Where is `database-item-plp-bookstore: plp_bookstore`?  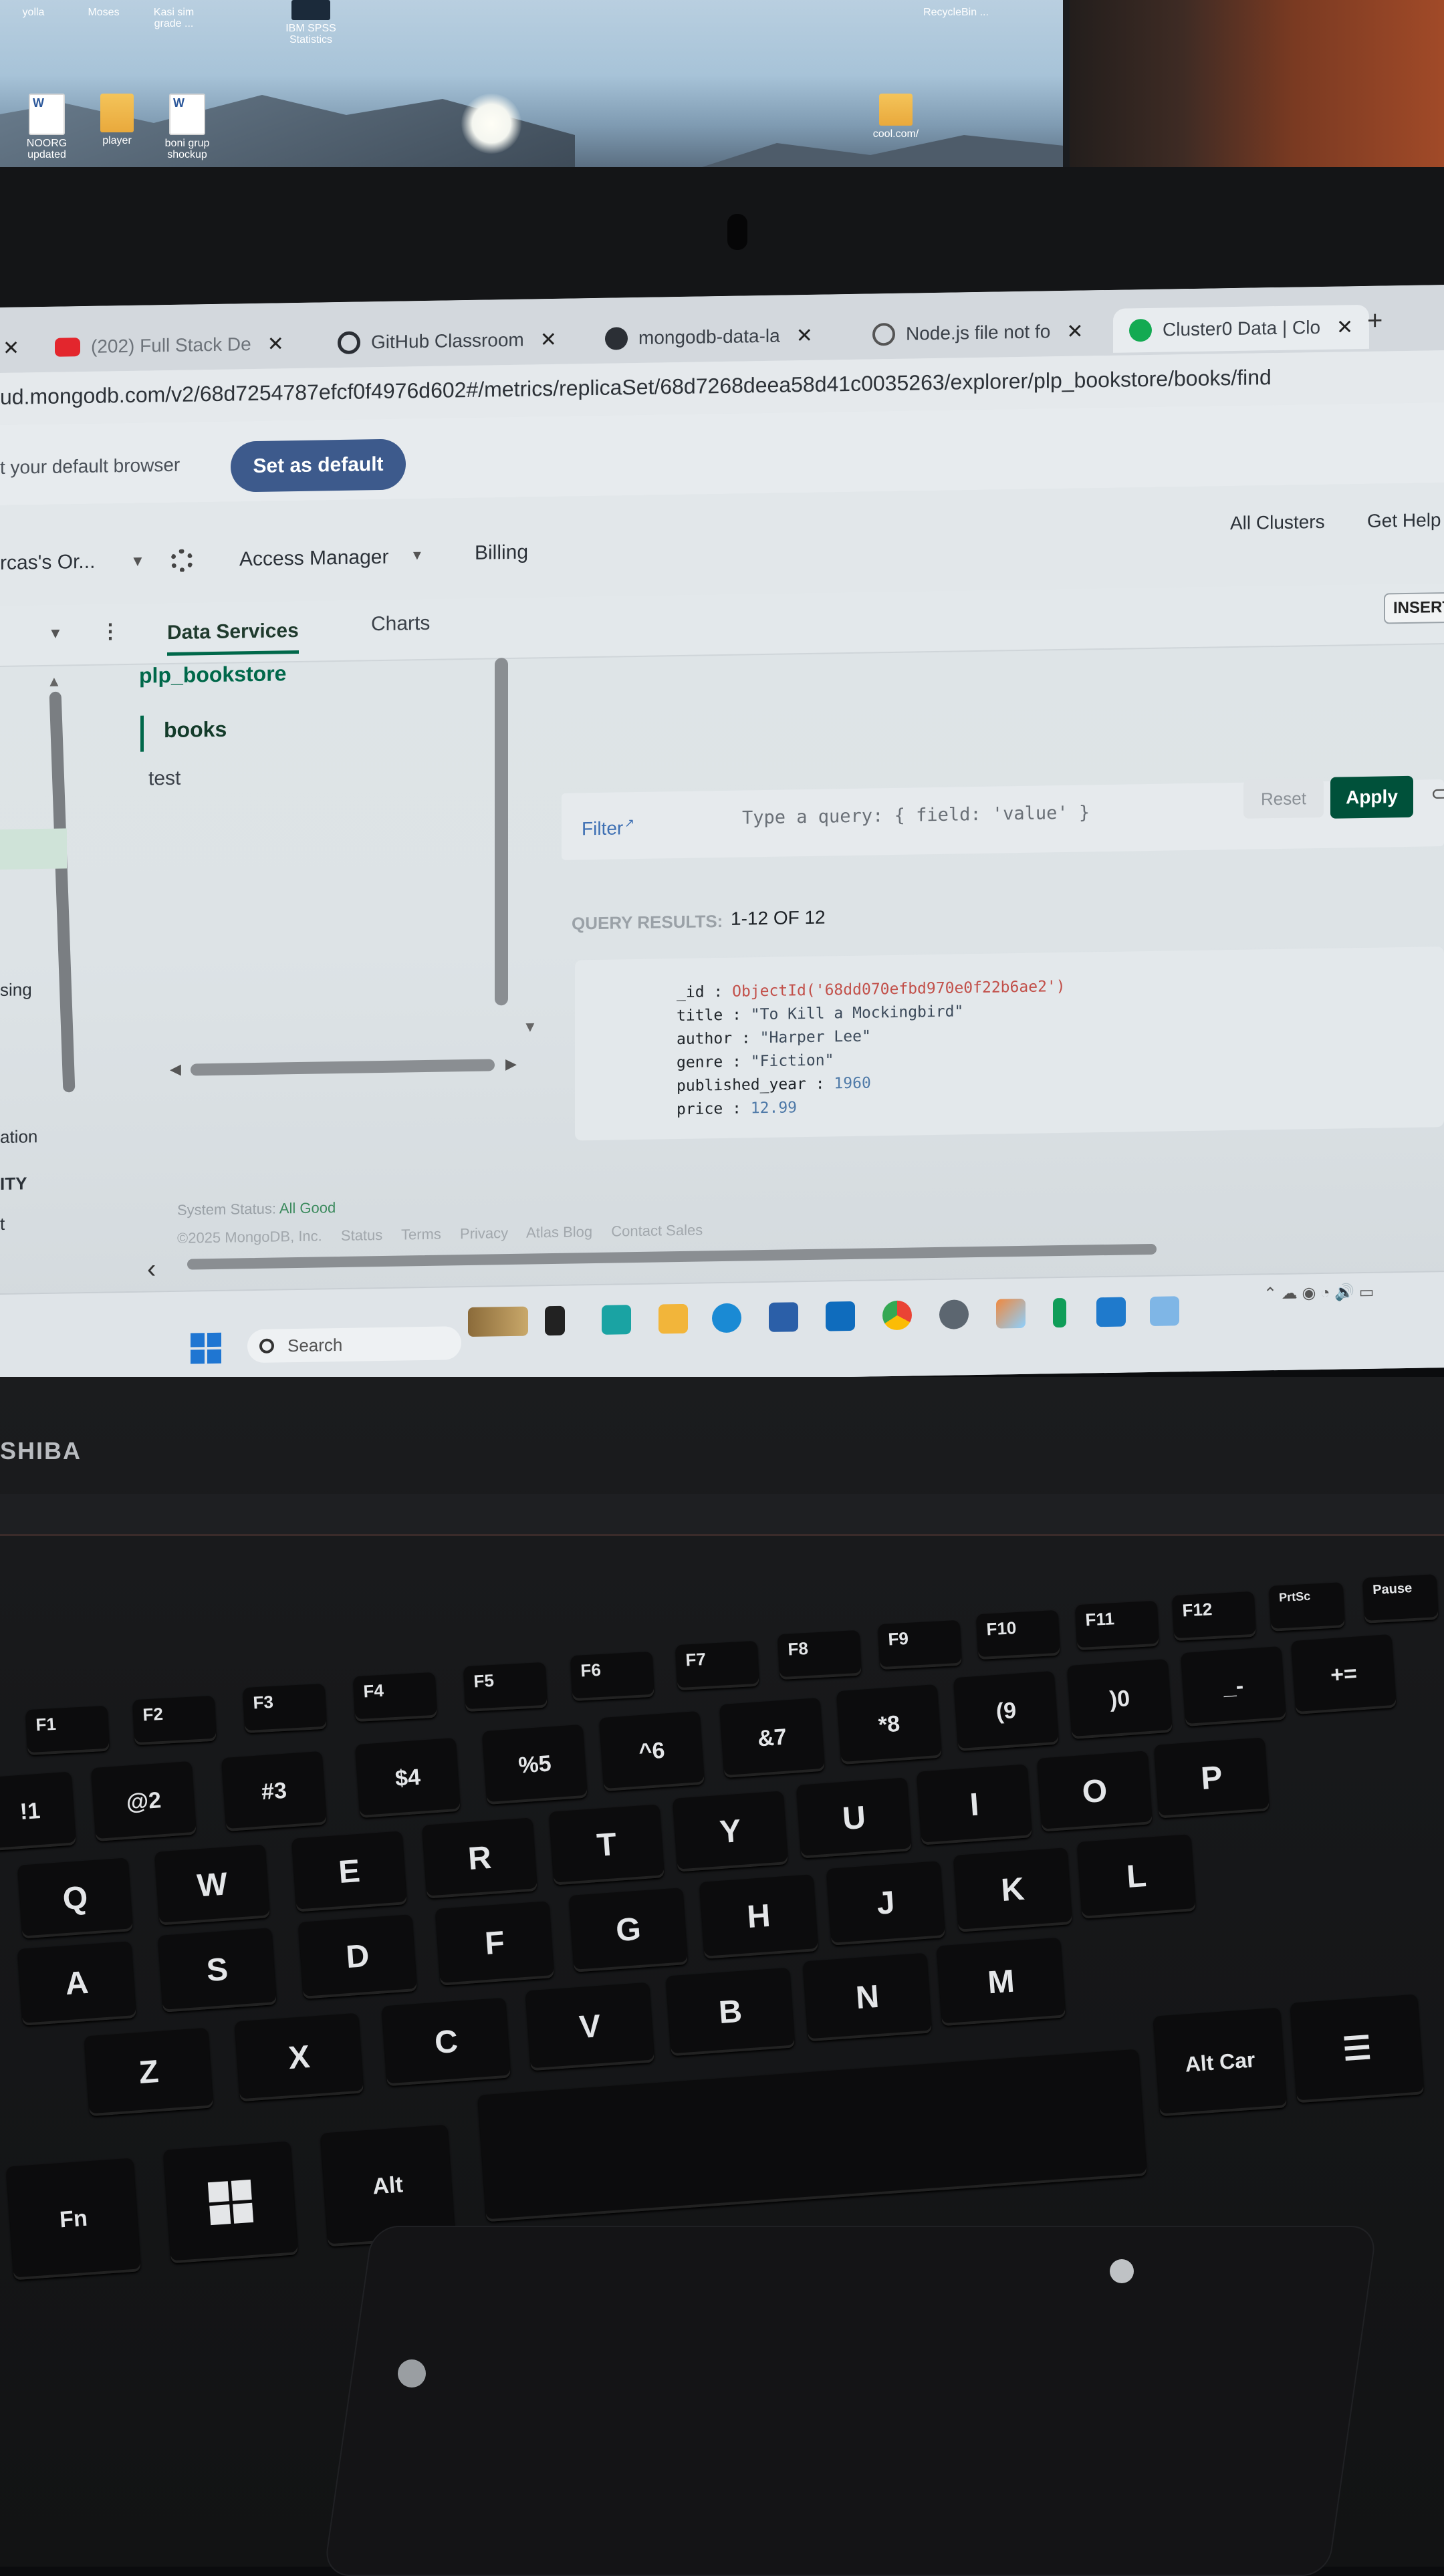
database-item-plp-bookstore: plp_bookstore is located at coordinates (212, 674).